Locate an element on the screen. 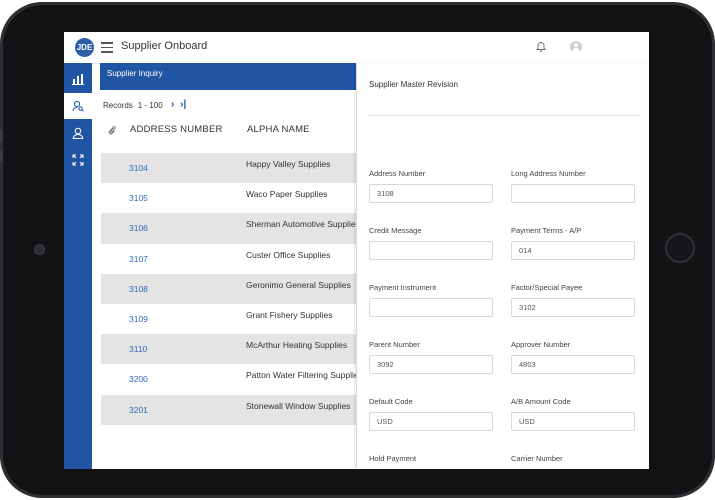 The width and height of the screenshot is (715, 500). table-row: 3105 Waco Paper Supplies is located at coordinates (229, 198).